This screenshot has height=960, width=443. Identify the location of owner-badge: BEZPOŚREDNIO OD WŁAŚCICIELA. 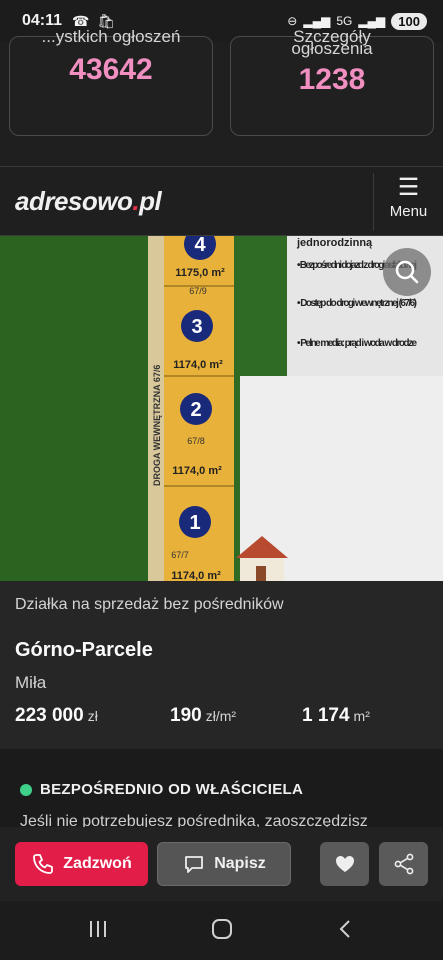
(161, 789).